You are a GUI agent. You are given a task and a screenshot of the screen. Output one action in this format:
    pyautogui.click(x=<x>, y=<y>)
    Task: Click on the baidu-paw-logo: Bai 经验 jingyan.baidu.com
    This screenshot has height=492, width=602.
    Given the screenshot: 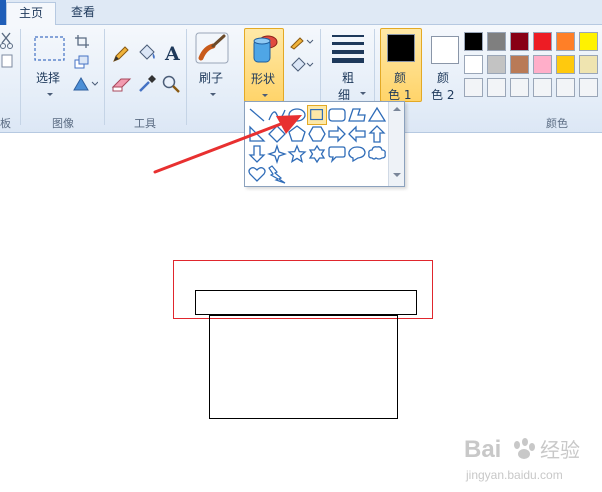 What is the action you would take?
    pyautogui.click(x=522, y=459)
    